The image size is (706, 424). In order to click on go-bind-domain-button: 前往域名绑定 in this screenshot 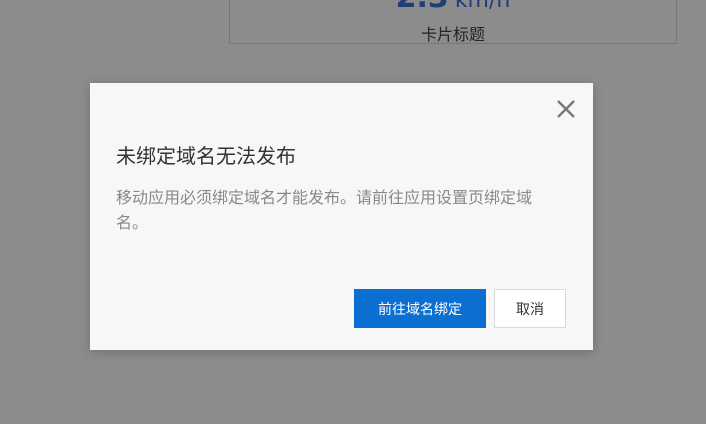, I will do `click(420, 308)`.